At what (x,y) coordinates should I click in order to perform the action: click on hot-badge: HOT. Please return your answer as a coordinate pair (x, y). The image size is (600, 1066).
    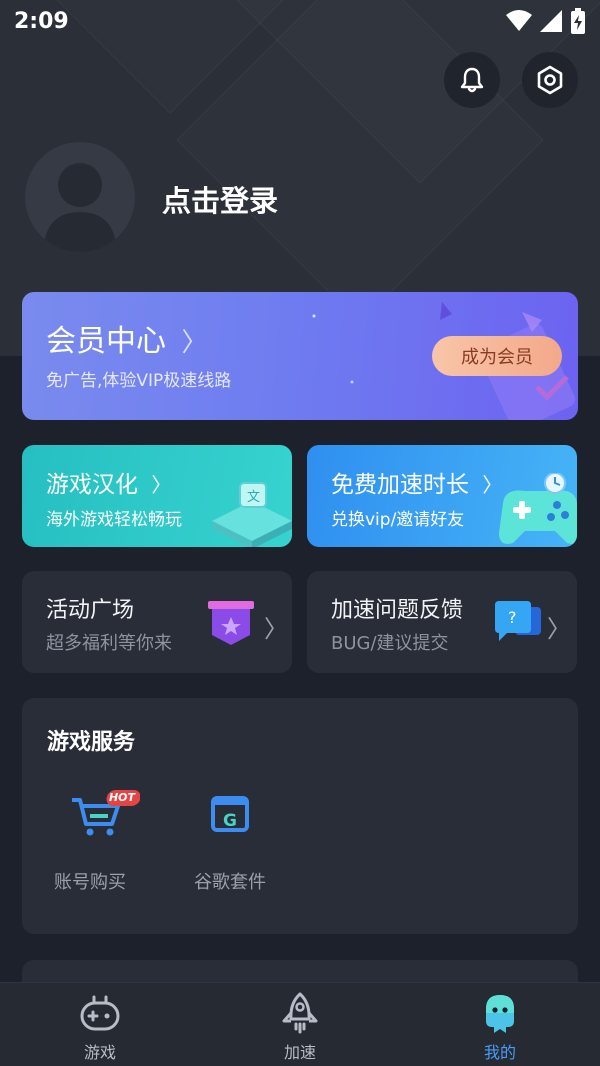
    Looking at the image, I should click on (122, 797).